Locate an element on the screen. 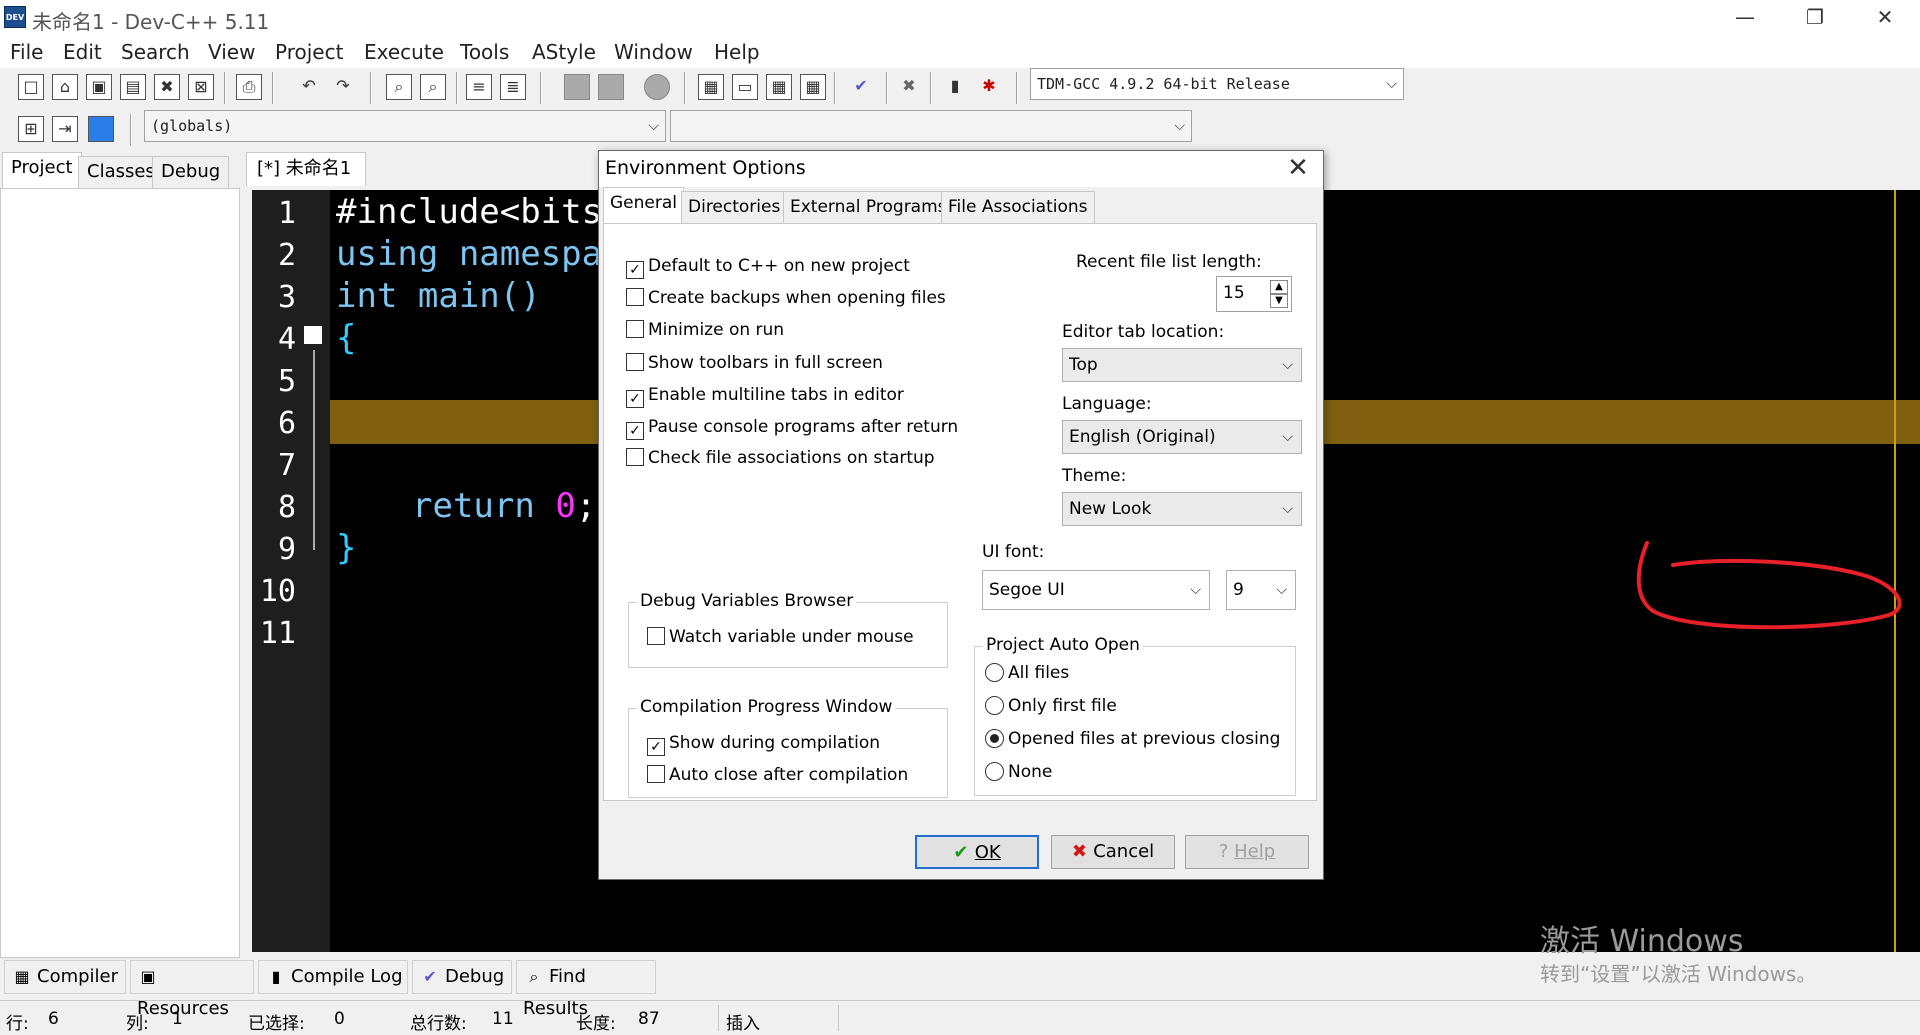  goto-bookmark-icon is located at coordinates (101, 129).